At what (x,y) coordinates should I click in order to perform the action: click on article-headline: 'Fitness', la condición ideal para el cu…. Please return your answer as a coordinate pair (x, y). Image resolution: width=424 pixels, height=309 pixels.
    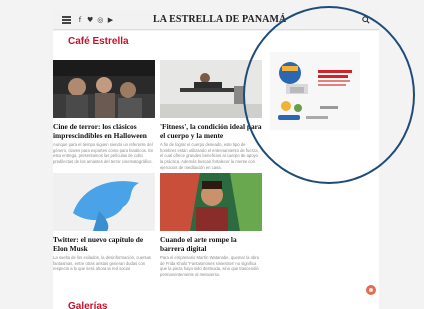
    Looking at the image, I should click on (211, 131).